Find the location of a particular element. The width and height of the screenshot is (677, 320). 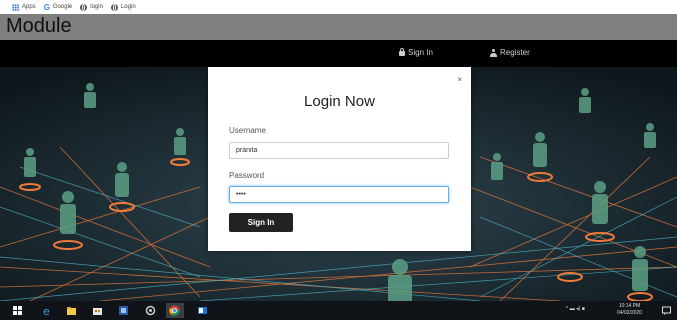

chrome-taskbar-item is located at coordinates (175, 310).